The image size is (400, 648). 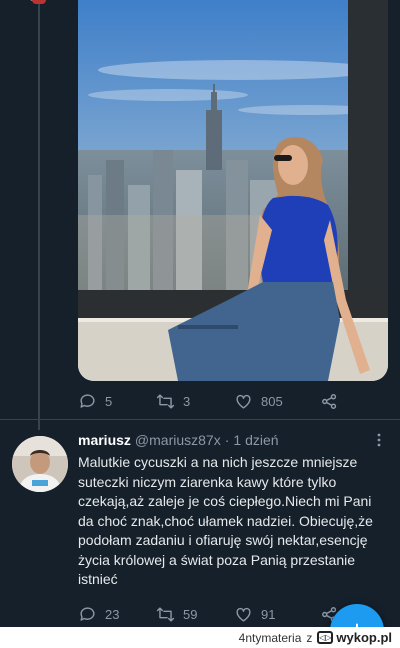 What do you see at coordinates (364, 637) in the screenshot?
I see `wykop-brand-text: wykop.pl` at bounding box center [364, 637].